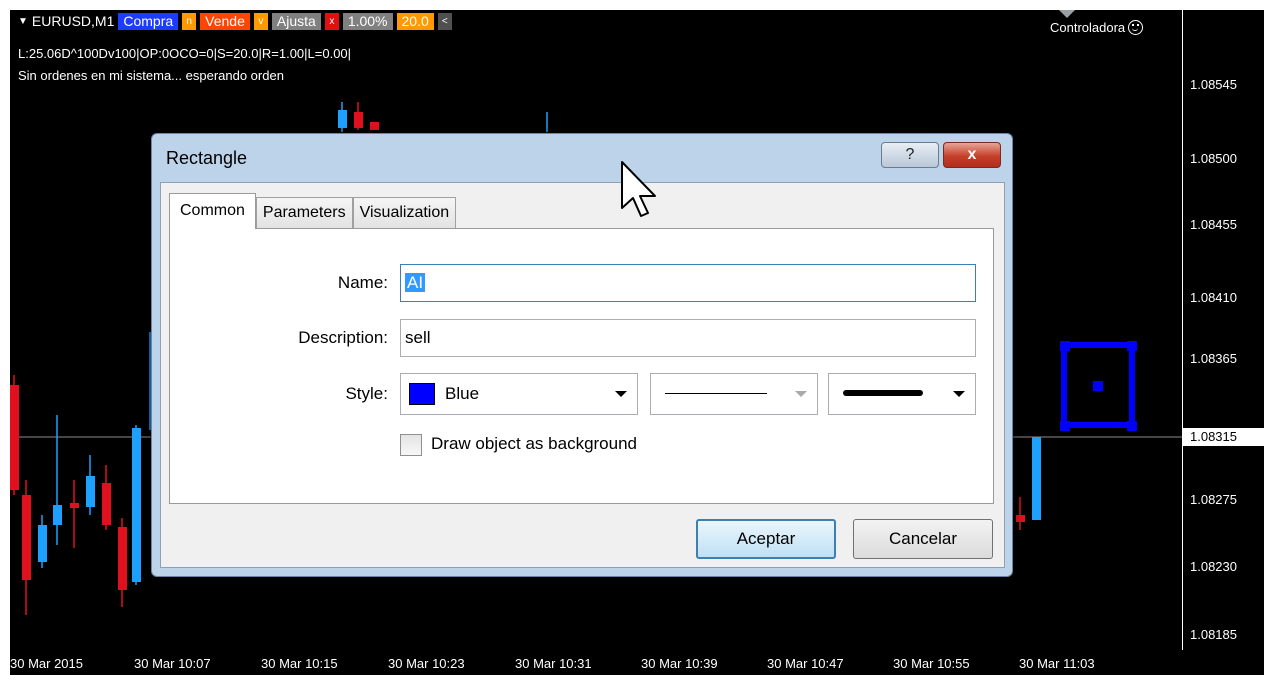 The image size is (1264, 675). What do you see at coordinates (553, 663) in the screenshot?
I see `time-tick-label: 30 Mar 10:31` at bounding box center [553, 663].